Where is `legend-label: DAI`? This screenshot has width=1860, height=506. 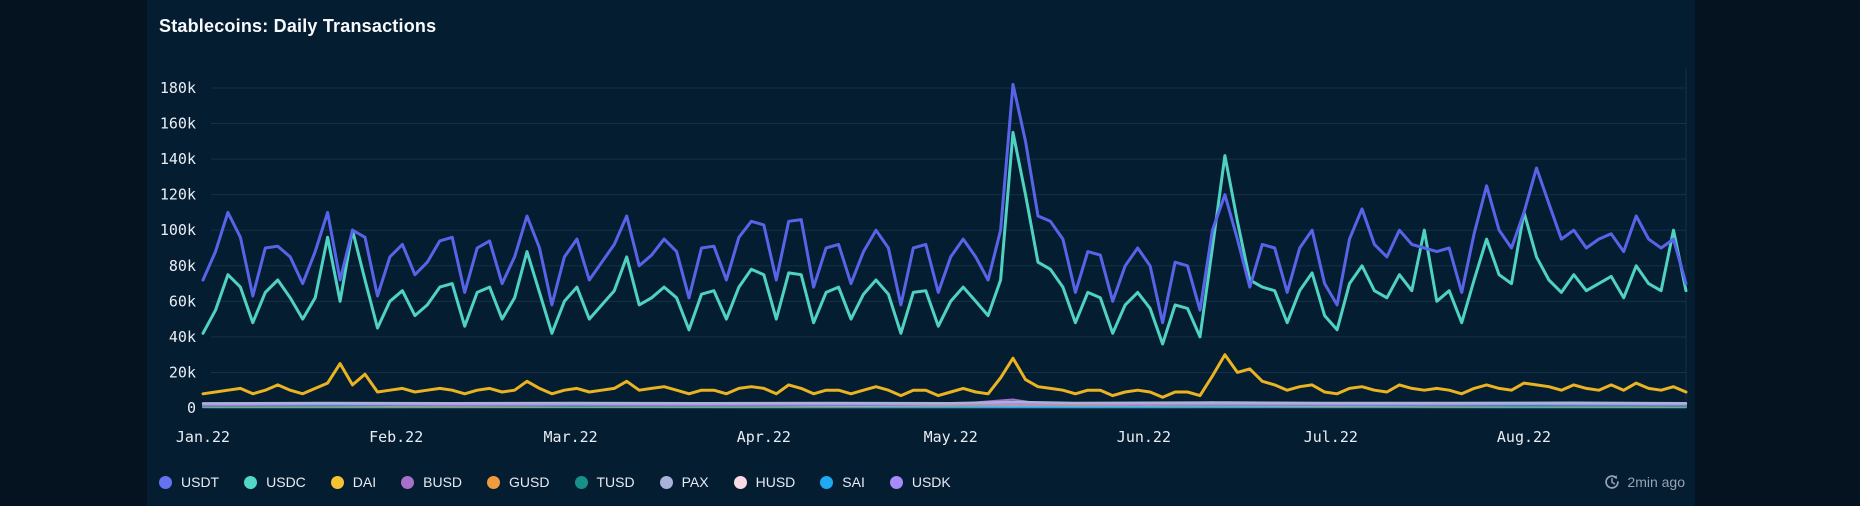
legend-label: DAI is located at coordinates (364, 482).